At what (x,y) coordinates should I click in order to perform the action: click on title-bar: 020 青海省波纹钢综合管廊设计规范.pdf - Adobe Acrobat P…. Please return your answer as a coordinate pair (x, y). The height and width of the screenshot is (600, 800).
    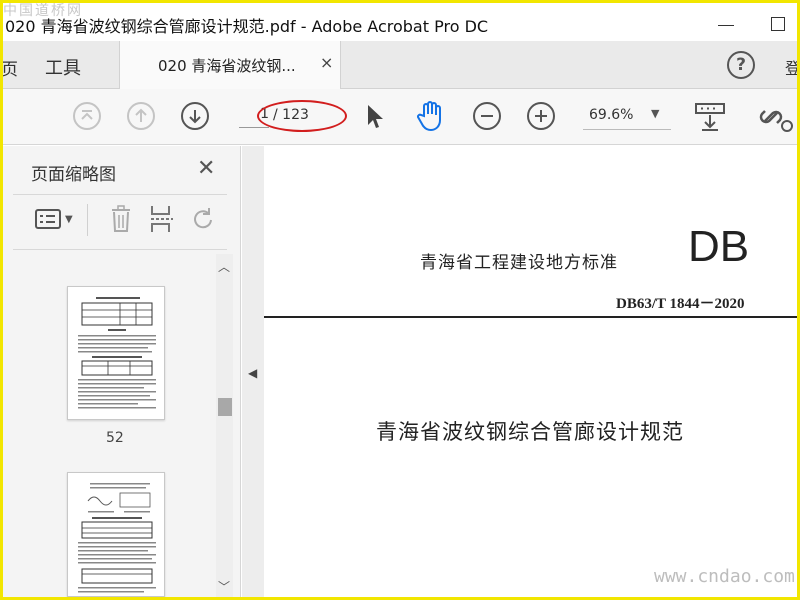
    Looking at the image, I should click on (400, 22).